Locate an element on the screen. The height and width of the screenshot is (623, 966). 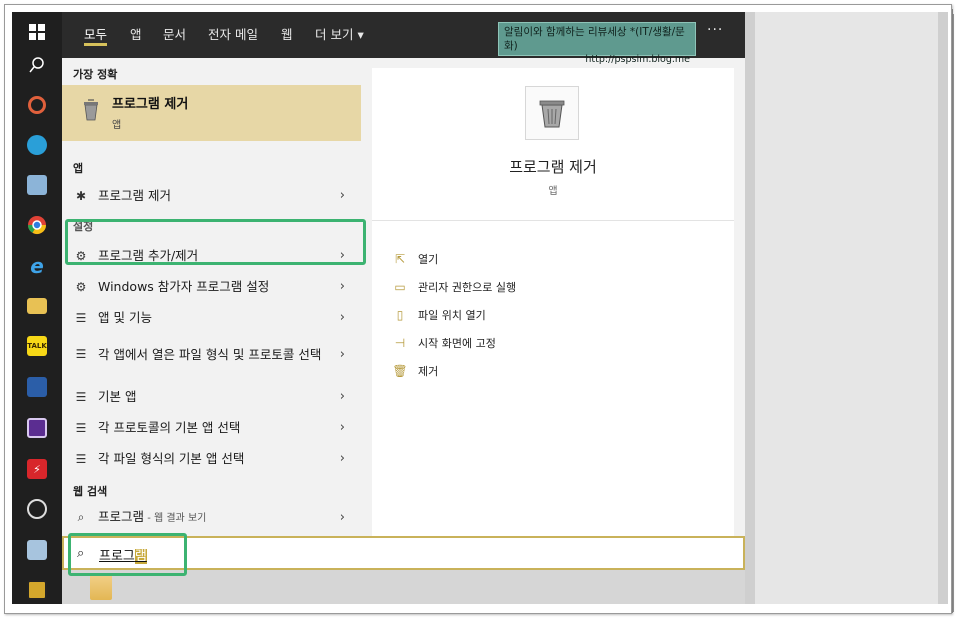
photo-app-icon is located at coordinates (37, 550).